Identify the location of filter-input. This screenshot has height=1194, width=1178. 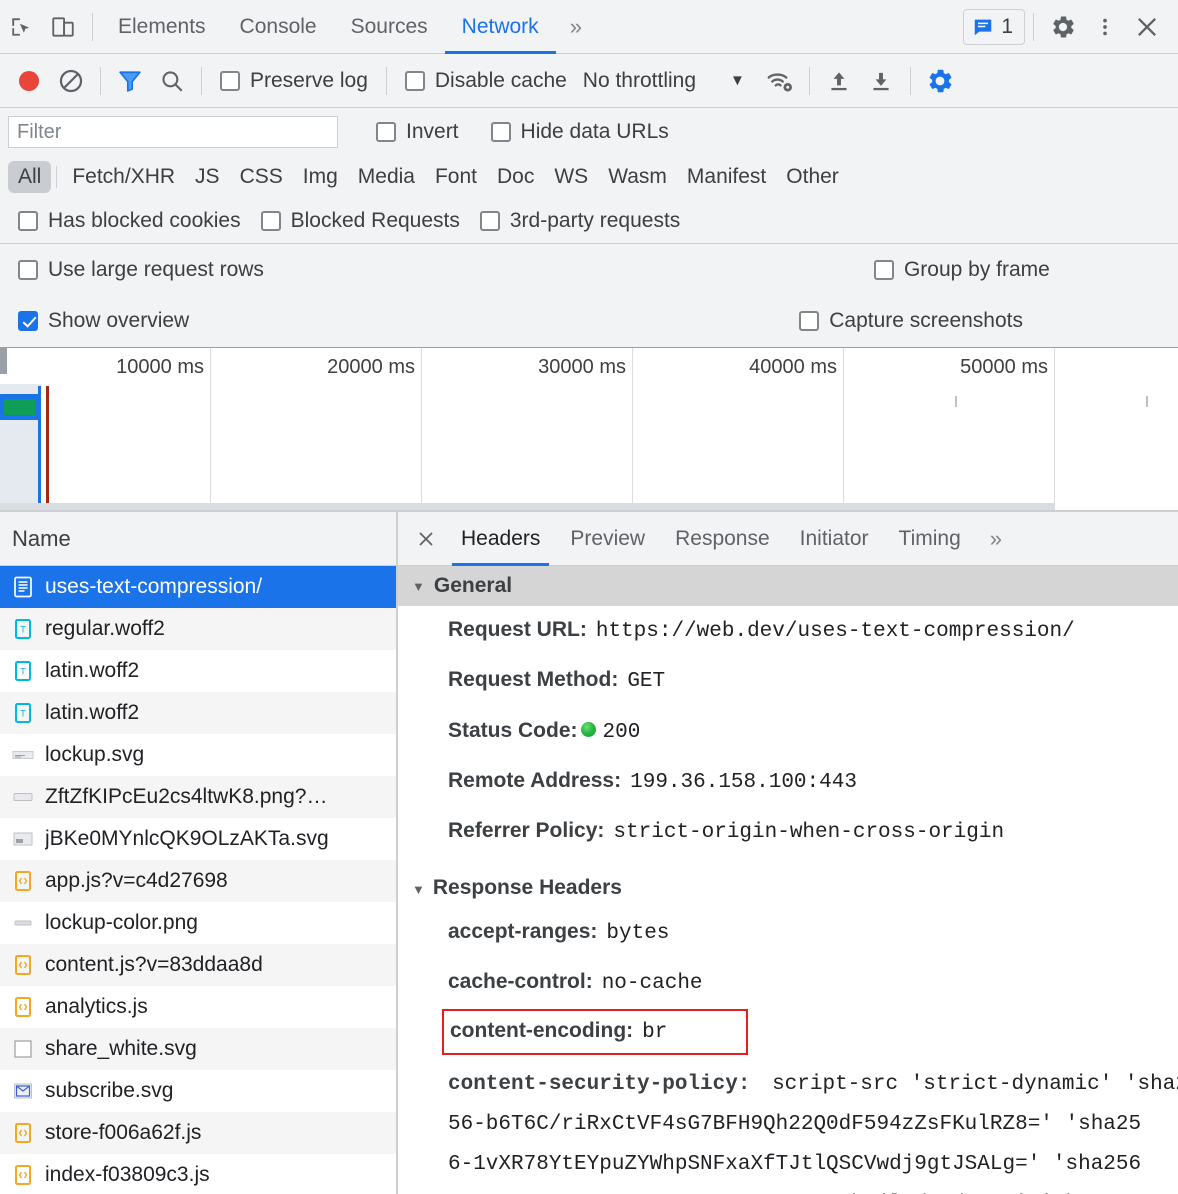
(173, 132).